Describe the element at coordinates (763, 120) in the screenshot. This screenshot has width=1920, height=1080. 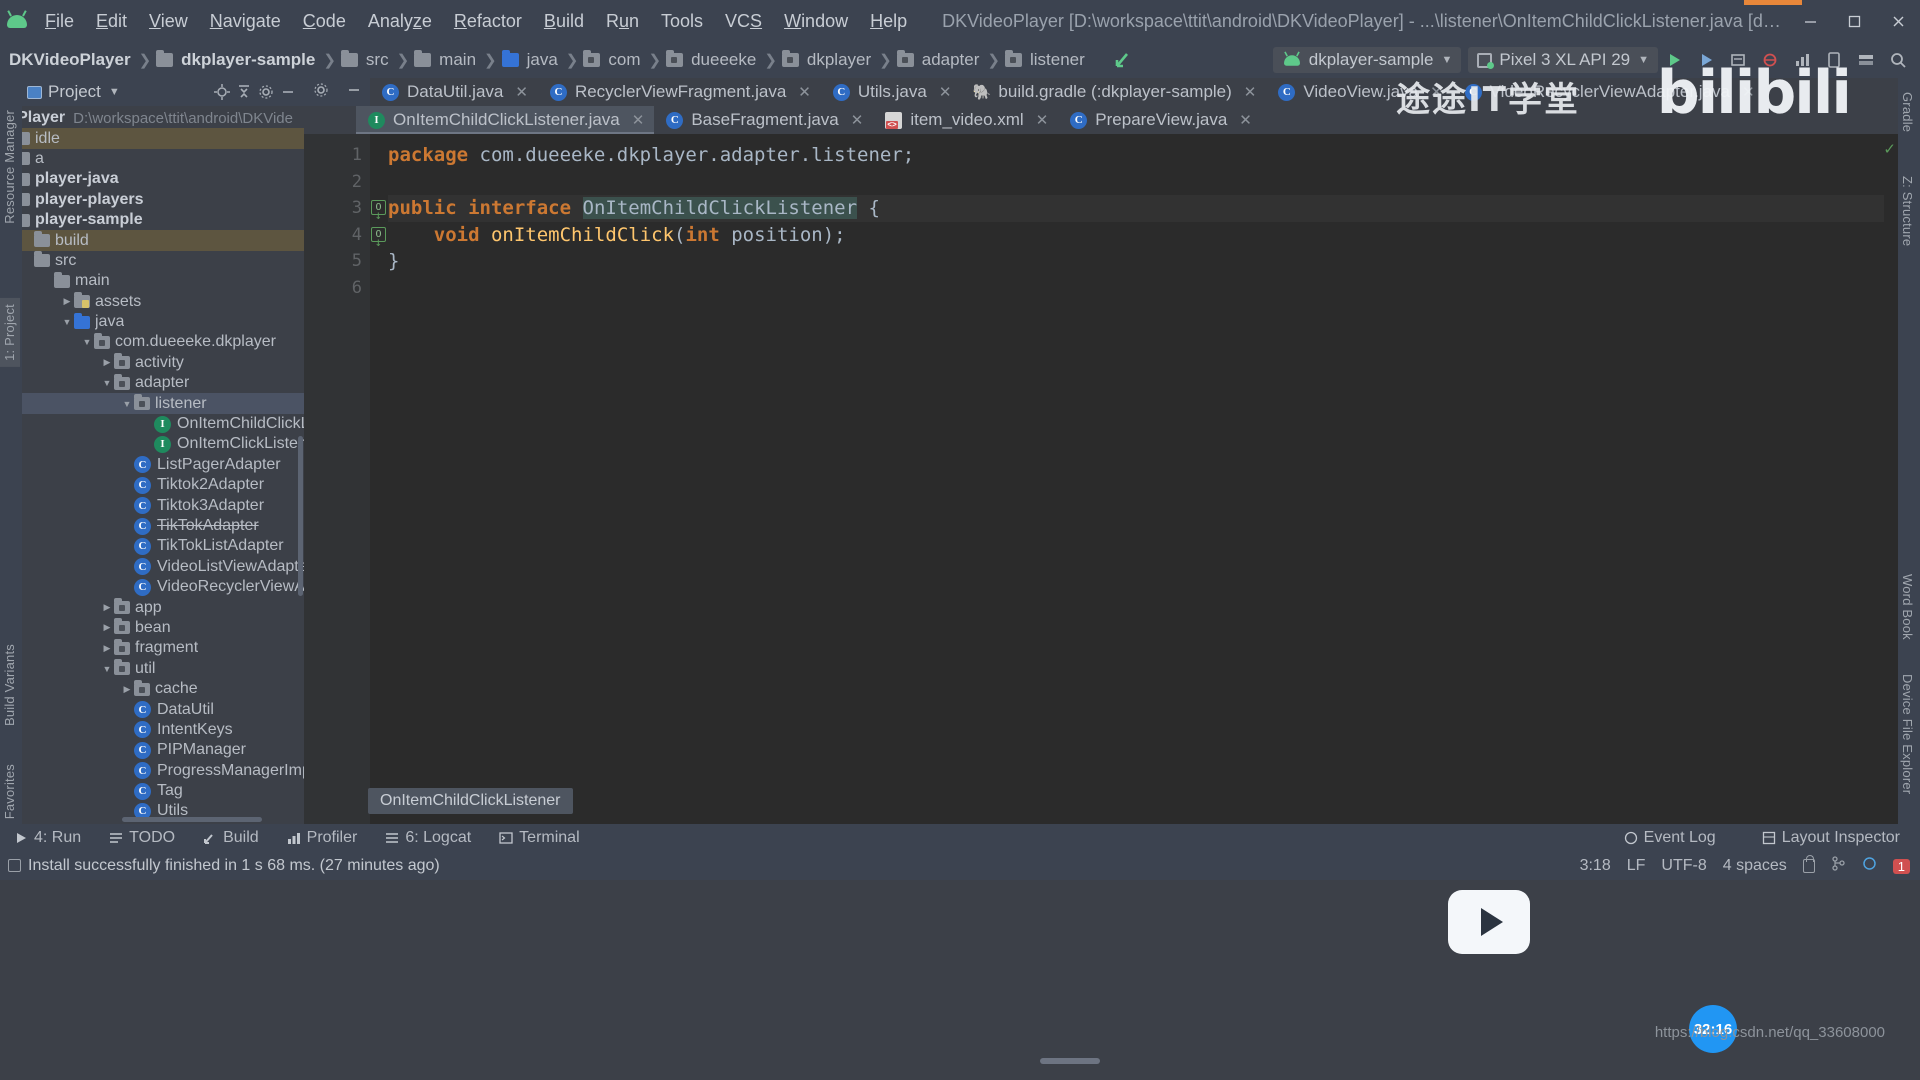
I see `editor-tab: C BaseFragment.java ✕` at that location.